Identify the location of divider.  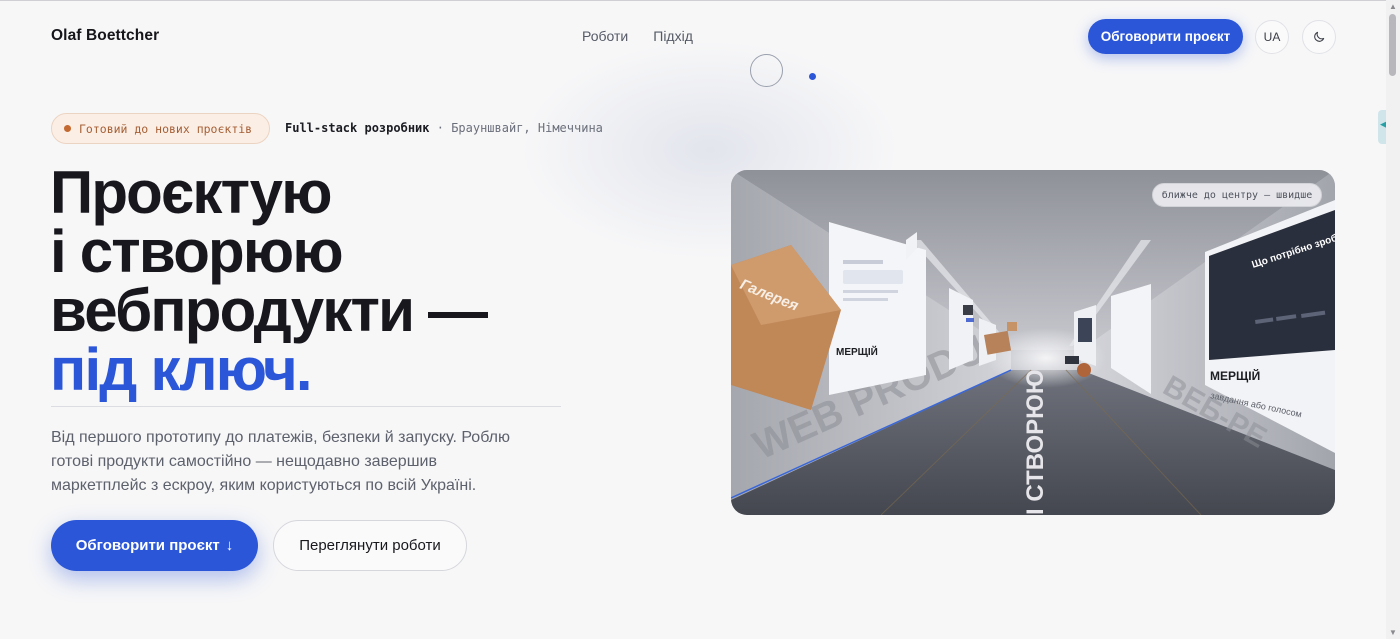
(306, 406).